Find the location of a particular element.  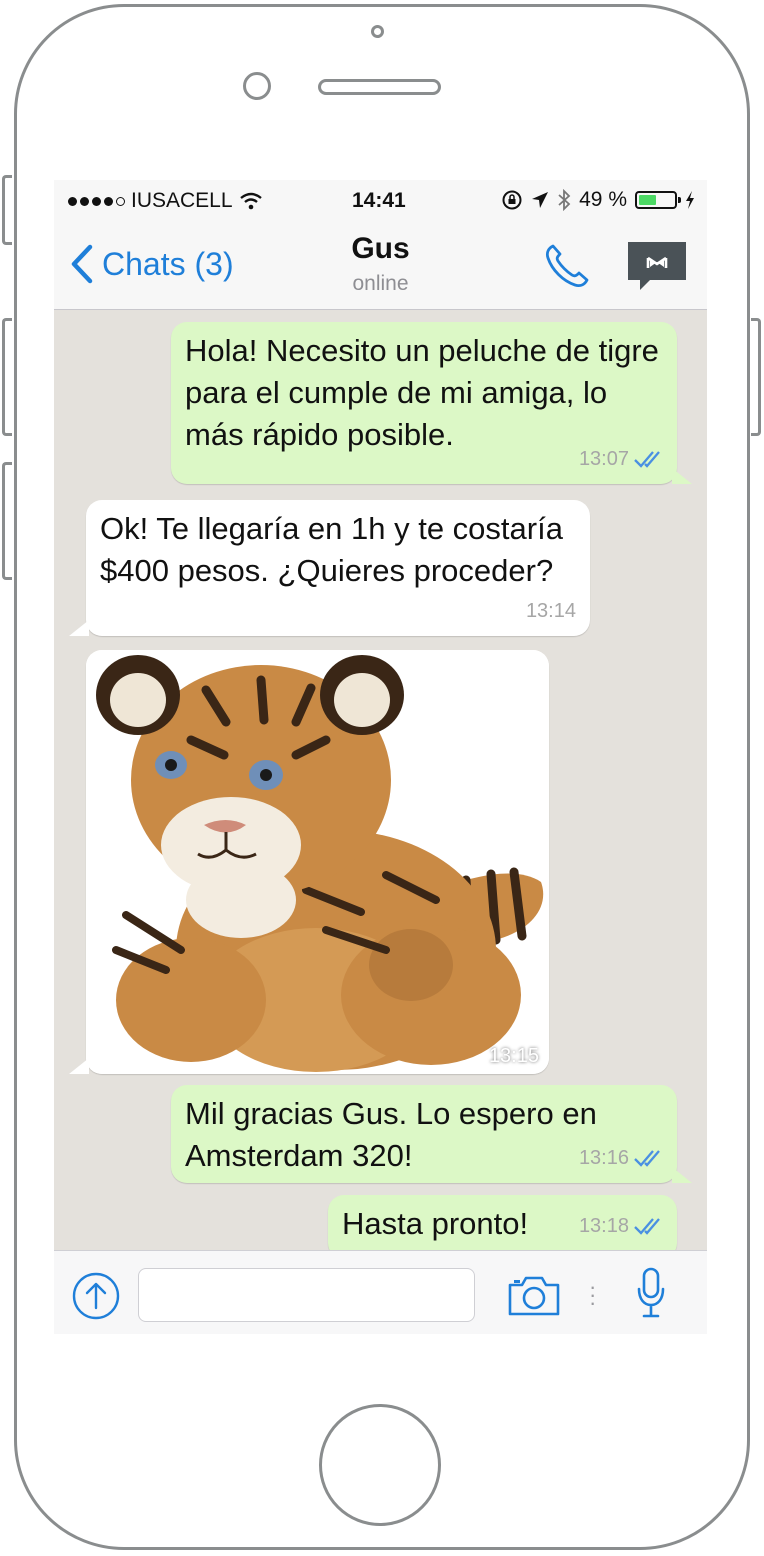

home-button is located at coordinates (380, 1465).